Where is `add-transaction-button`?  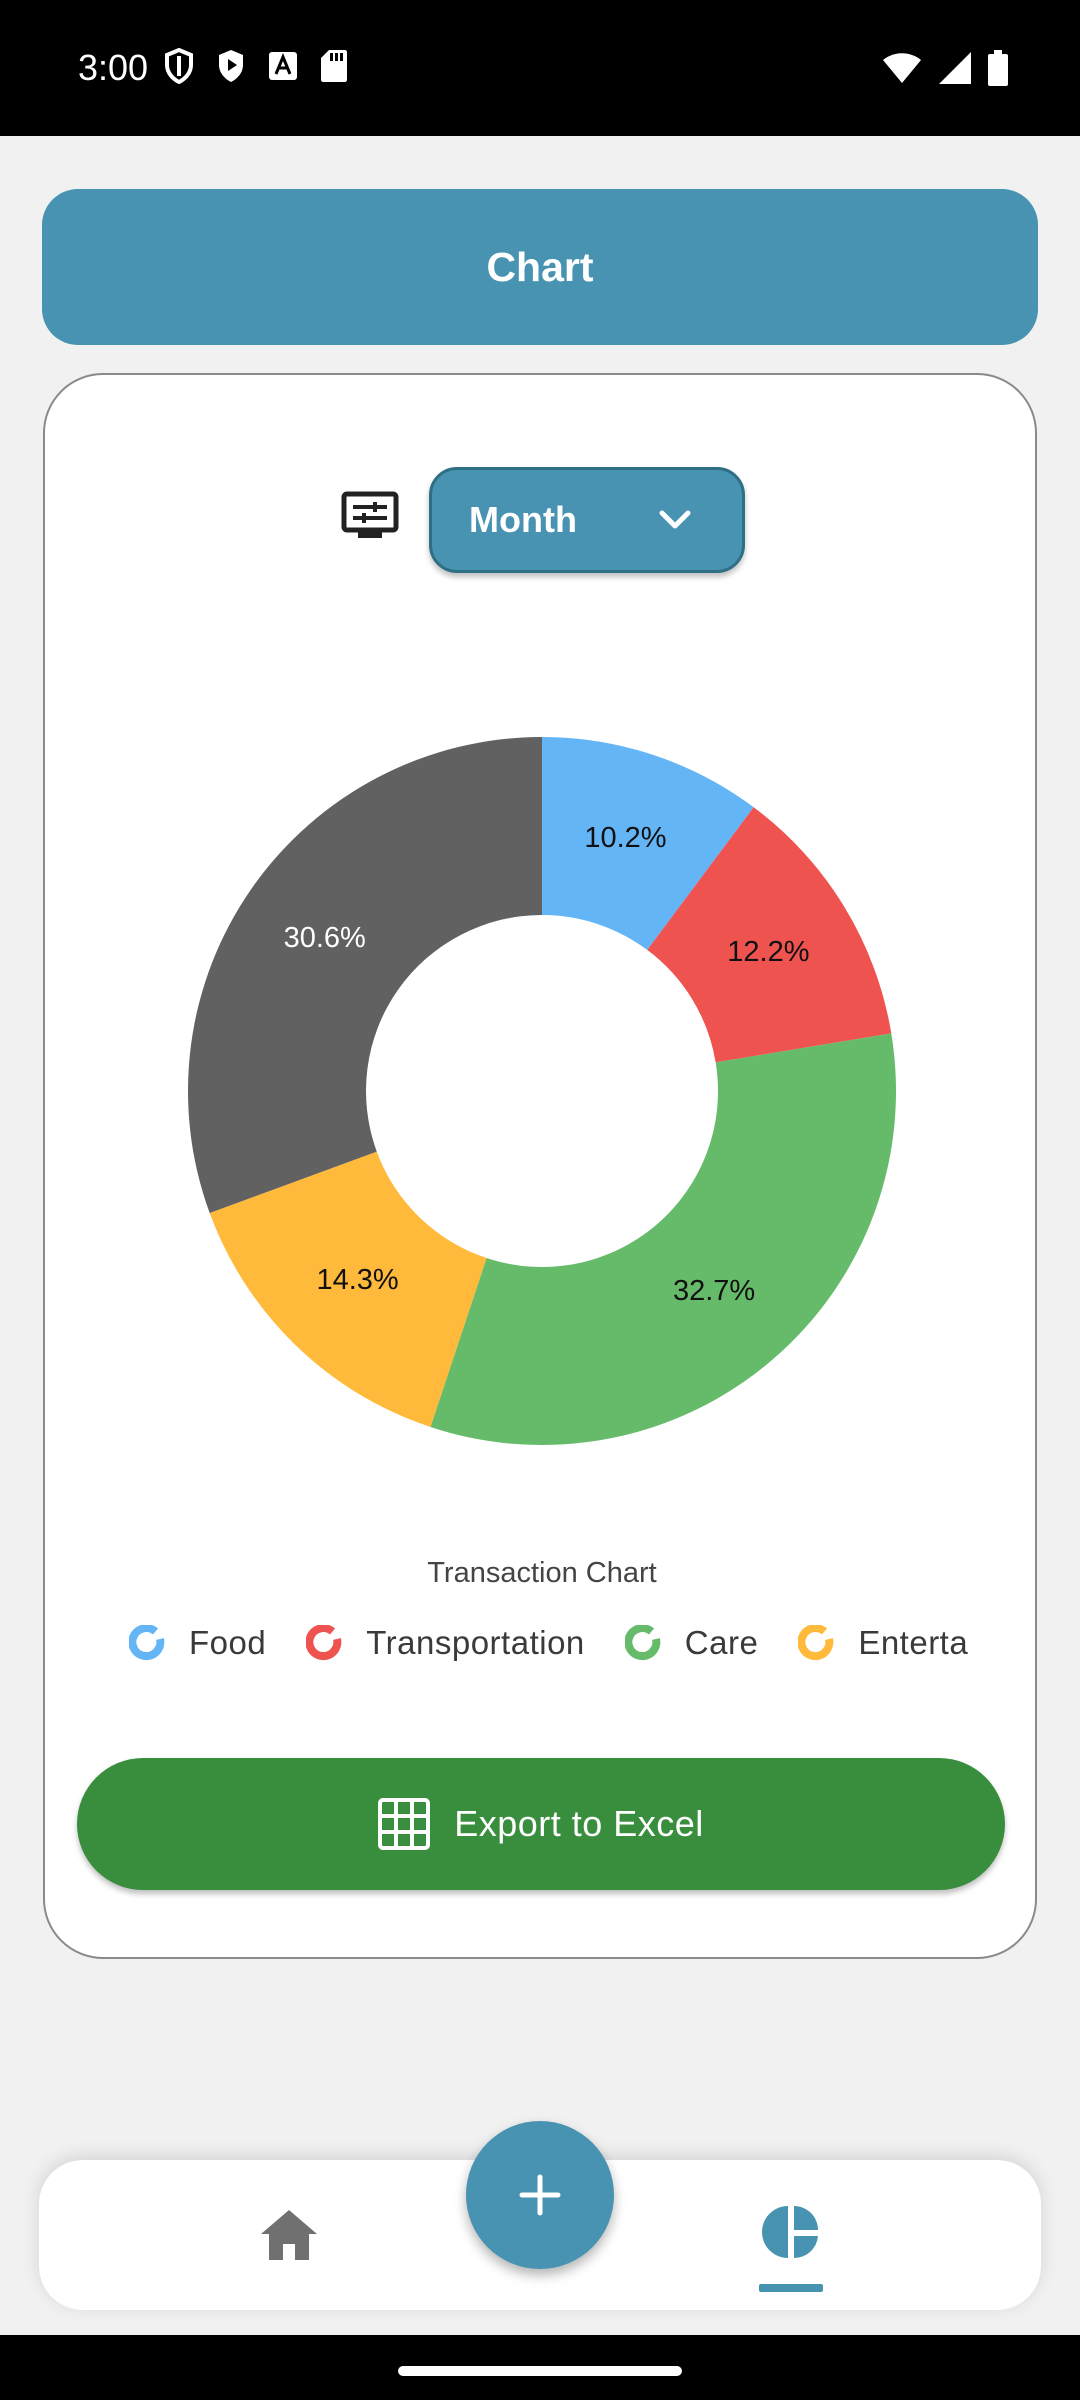
add-transaction-button is located at coordinates (540, 2195).